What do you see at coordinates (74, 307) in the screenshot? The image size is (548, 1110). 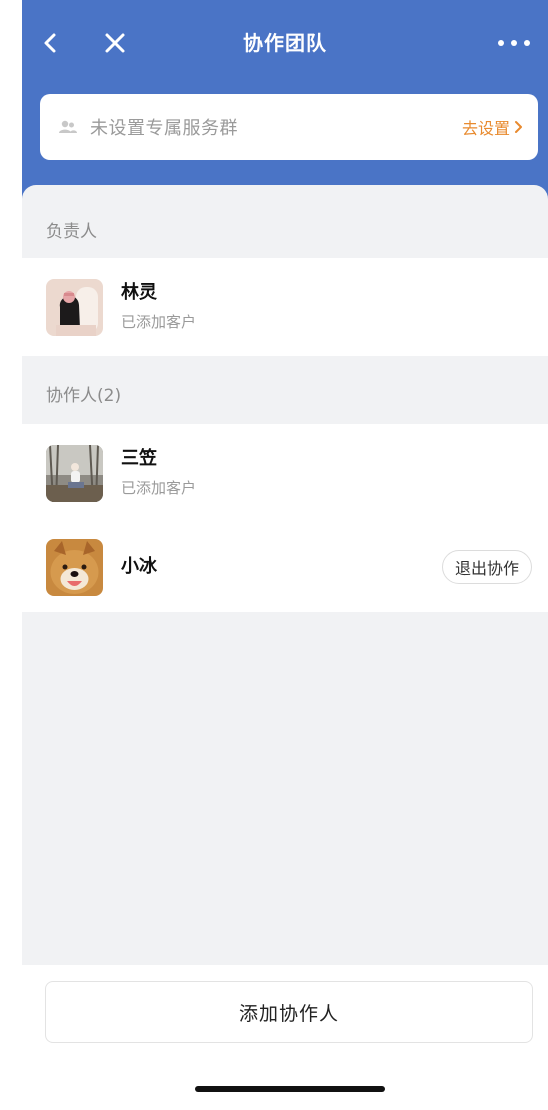 I see `avatar-owner` at bounding box center [74, 307].